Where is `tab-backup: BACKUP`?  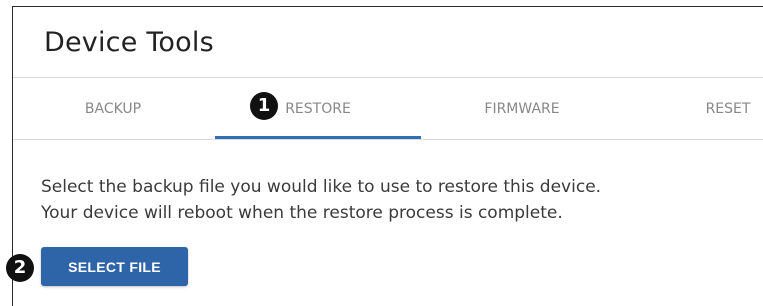
tab-backup: BACKUP is located at coordinates (113, 109).